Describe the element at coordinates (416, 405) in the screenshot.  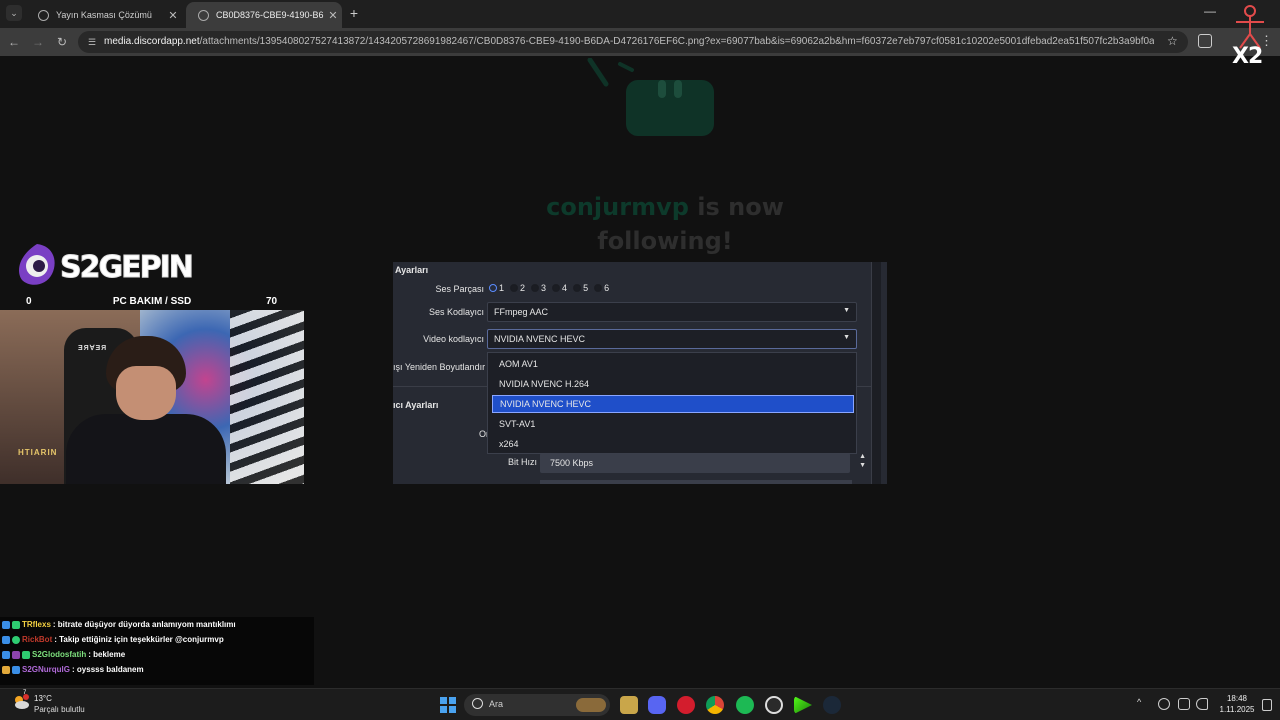
I see `encoder-settings-title: ıcı Ayarları` at that location.